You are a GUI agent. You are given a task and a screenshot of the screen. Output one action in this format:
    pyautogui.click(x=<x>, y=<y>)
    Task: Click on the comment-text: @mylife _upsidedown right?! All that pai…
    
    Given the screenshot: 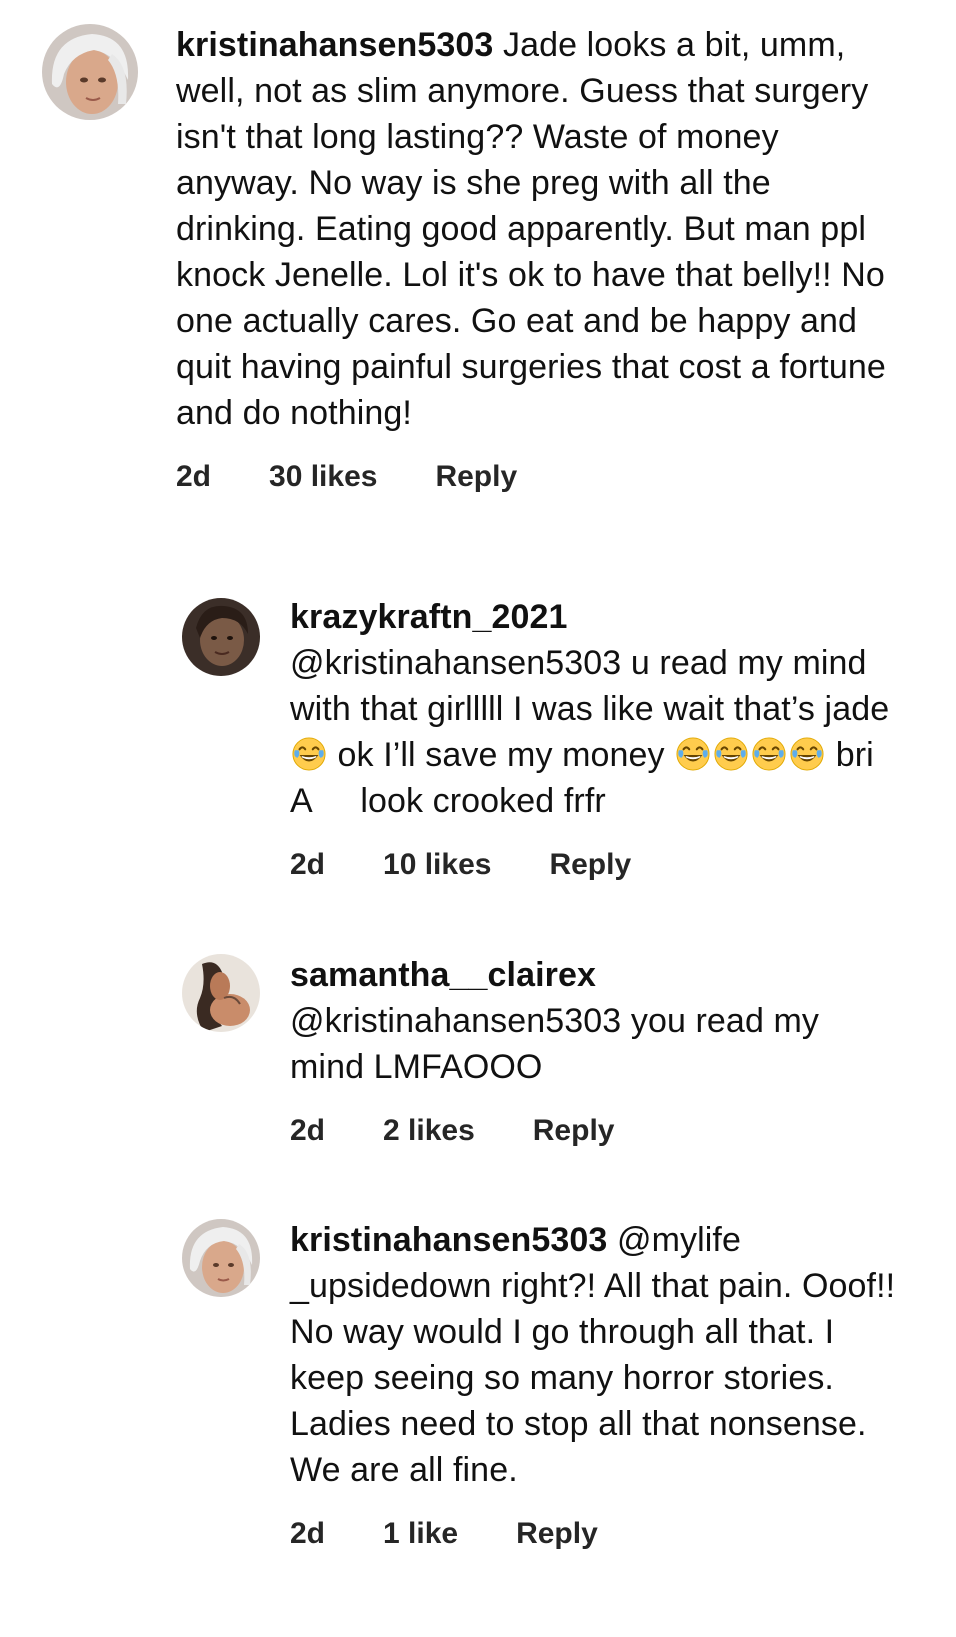 What is the action you would take?
    pyautogui.click(x=593, y=1355)
    